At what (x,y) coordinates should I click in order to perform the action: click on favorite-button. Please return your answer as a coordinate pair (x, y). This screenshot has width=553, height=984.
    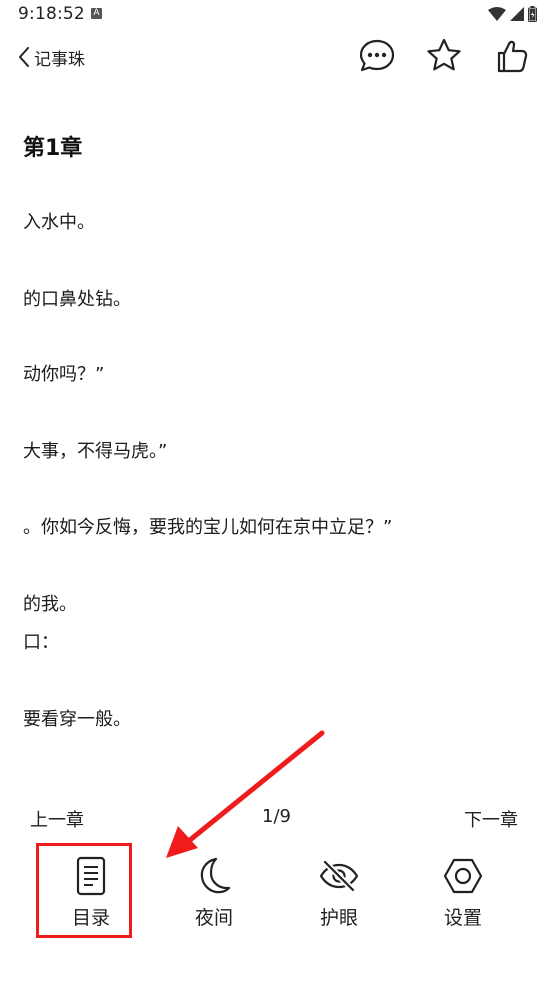
    Looking at the image, I should click on (444, 56).